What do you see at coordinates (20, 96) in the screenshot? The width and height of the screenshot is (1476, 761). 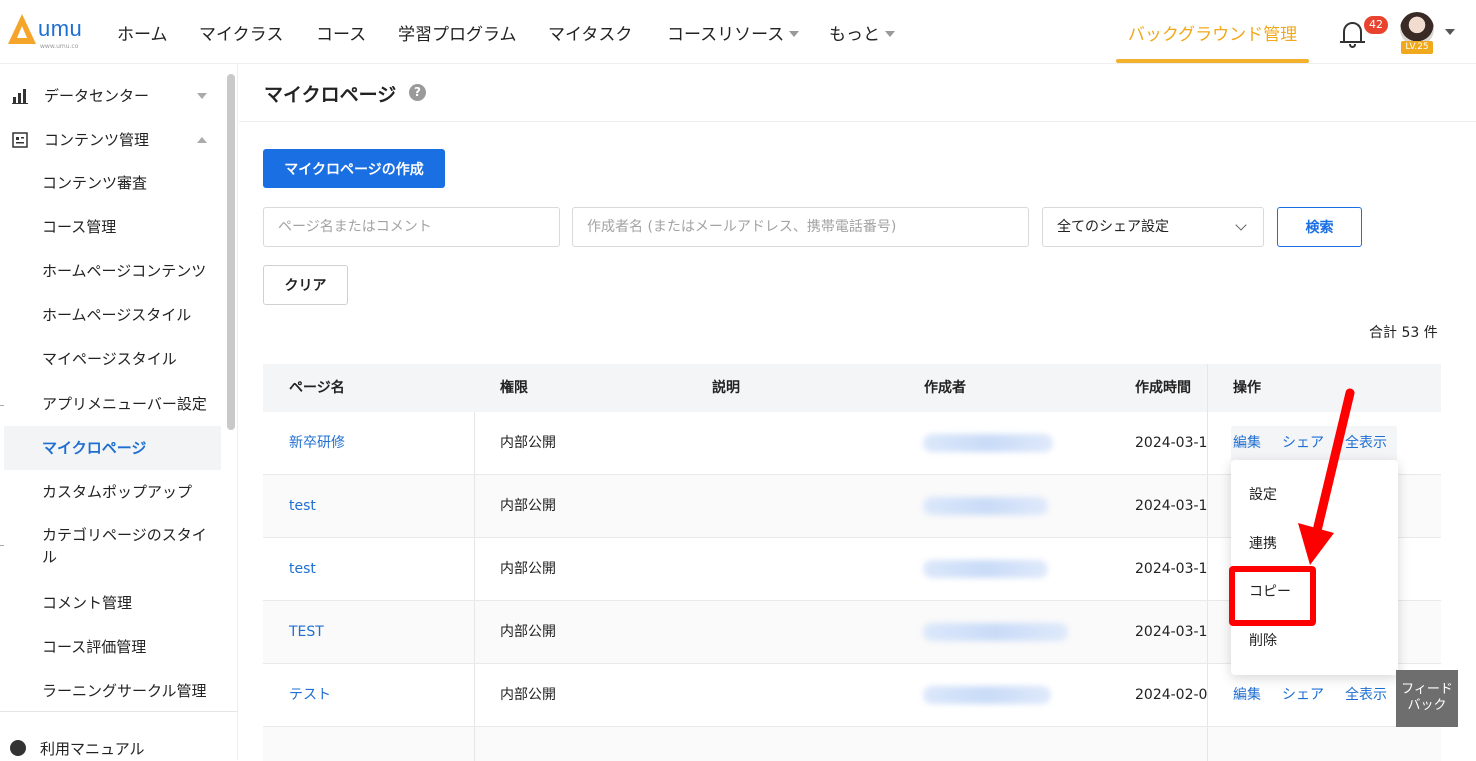 I see `bar-chart-icon` at bounding box center [20, 96].